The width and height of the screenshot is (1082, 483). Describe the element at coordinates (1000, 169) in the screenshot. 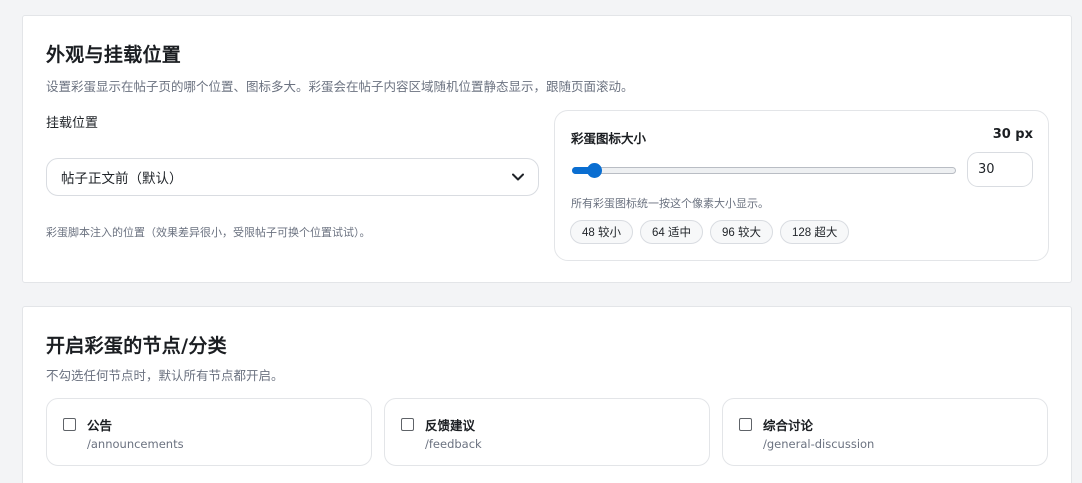

I see `icon-size-input: 30` at that location.